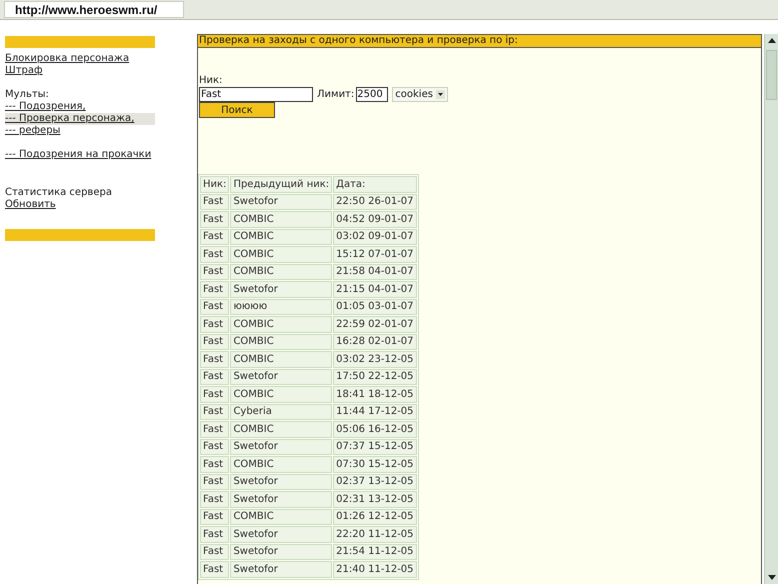 The image size is (778, 584). Describe the element at coordinates (256, 94) in the screenshot. I see `nick-field: Fast` at that location.